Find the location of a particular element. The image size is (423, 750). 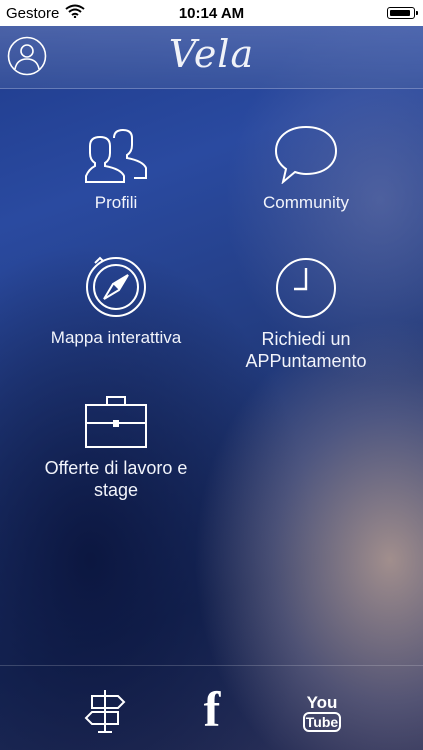

briefcase-icon is located at coordinates (116, 422).